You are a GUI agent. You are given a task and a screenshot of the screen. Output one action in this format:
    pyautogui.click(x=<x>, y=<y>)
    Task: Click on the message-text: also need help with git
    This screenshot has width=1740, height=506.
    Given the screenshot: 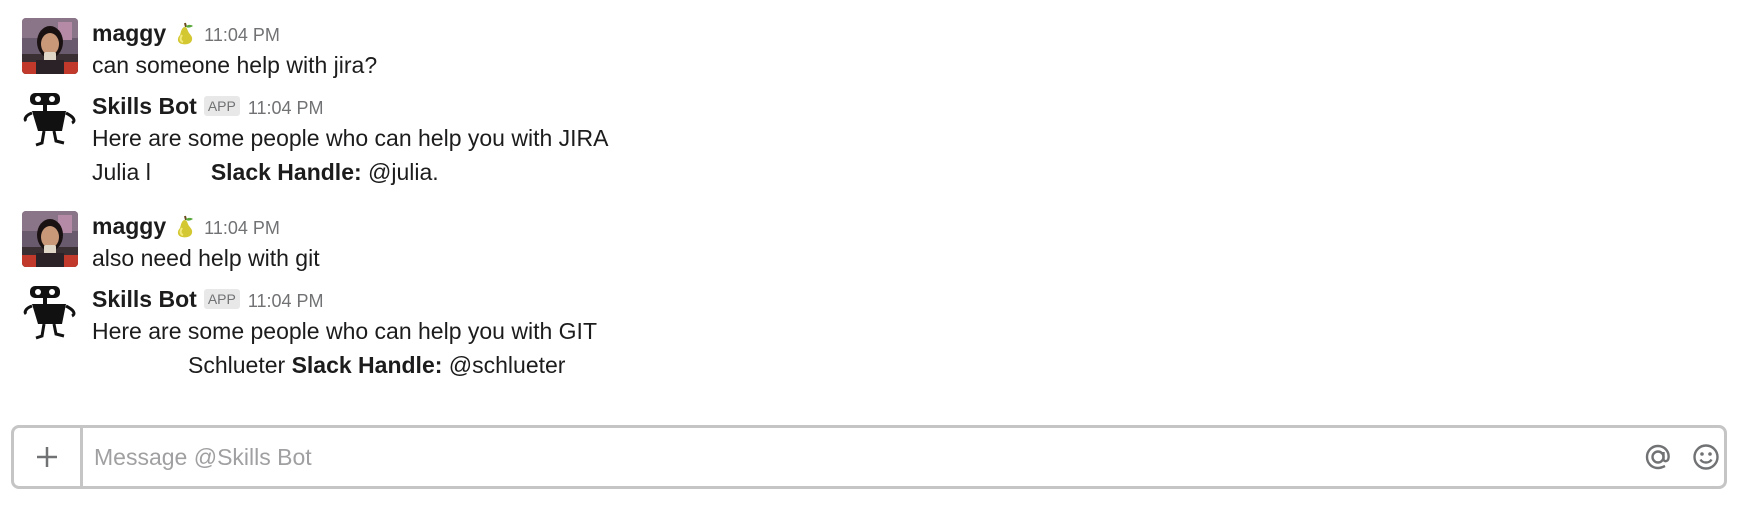 What is the action you would take?
    pyautogui.click(x=206, y=258)
    